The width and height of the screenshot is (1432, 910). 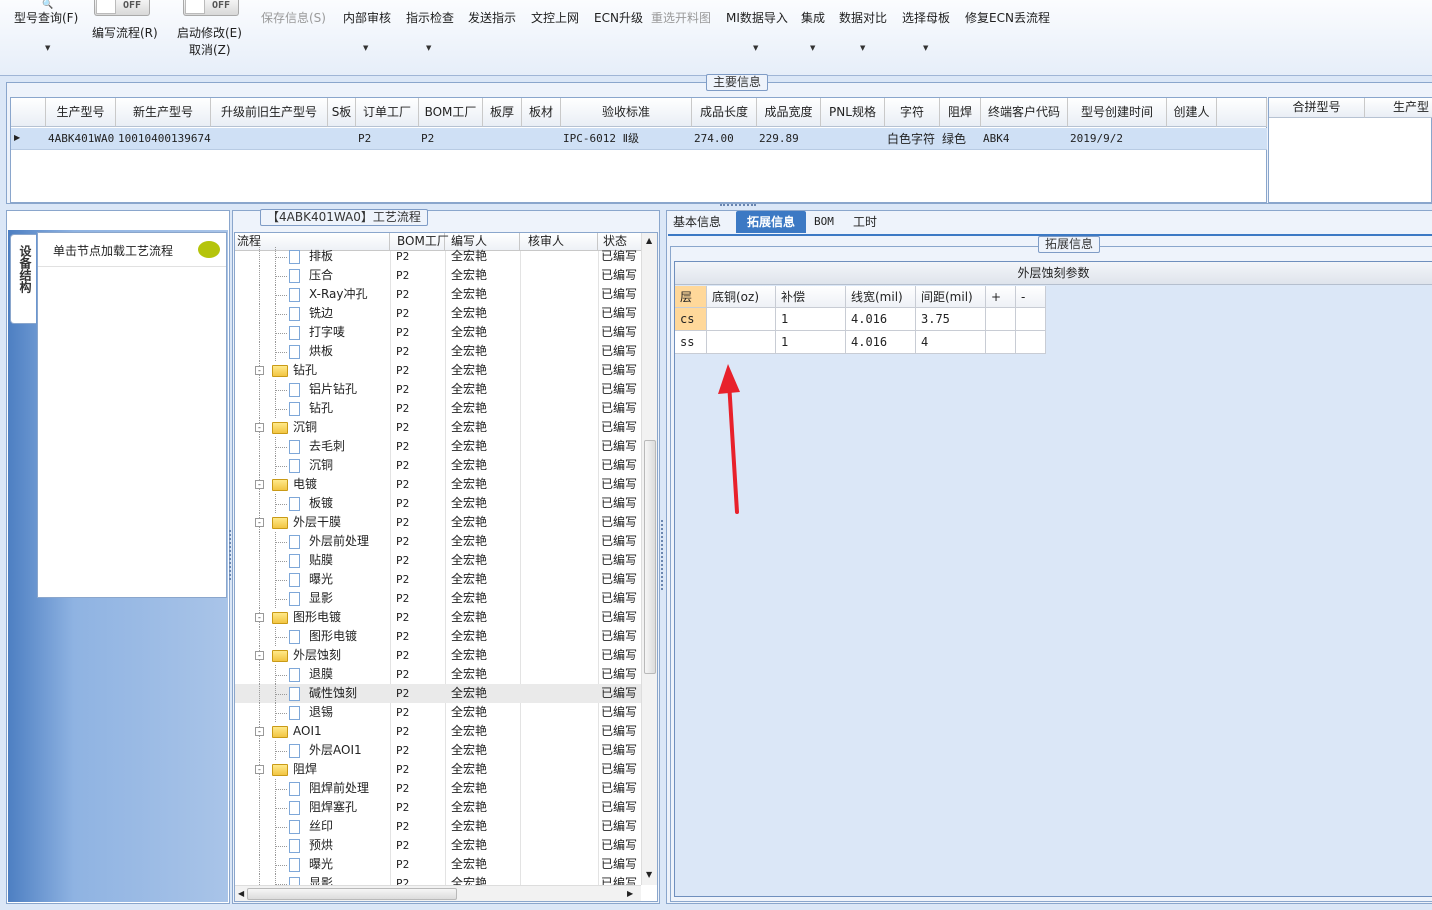 I want to click on process-tree-row: - 图形电镀 P2 全宏艳 已编写, so click(x=438, y=617).